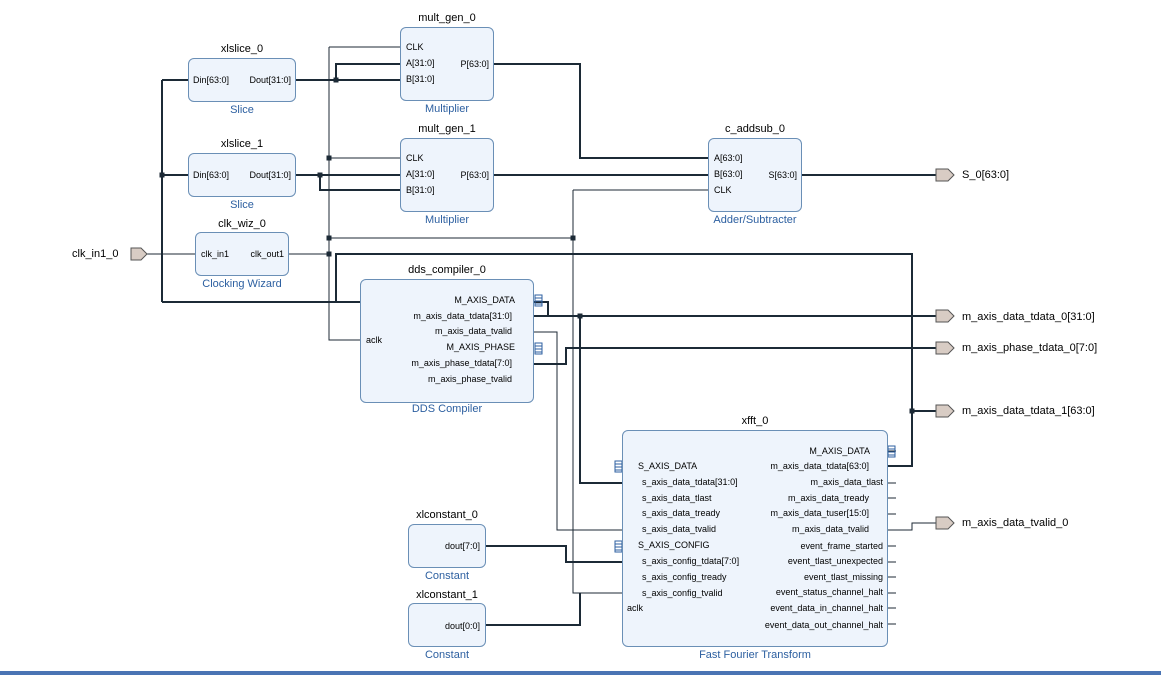  Describe the element at coordinates (348, 72) in the screenshot. I see `net-slice0-a` at that location.